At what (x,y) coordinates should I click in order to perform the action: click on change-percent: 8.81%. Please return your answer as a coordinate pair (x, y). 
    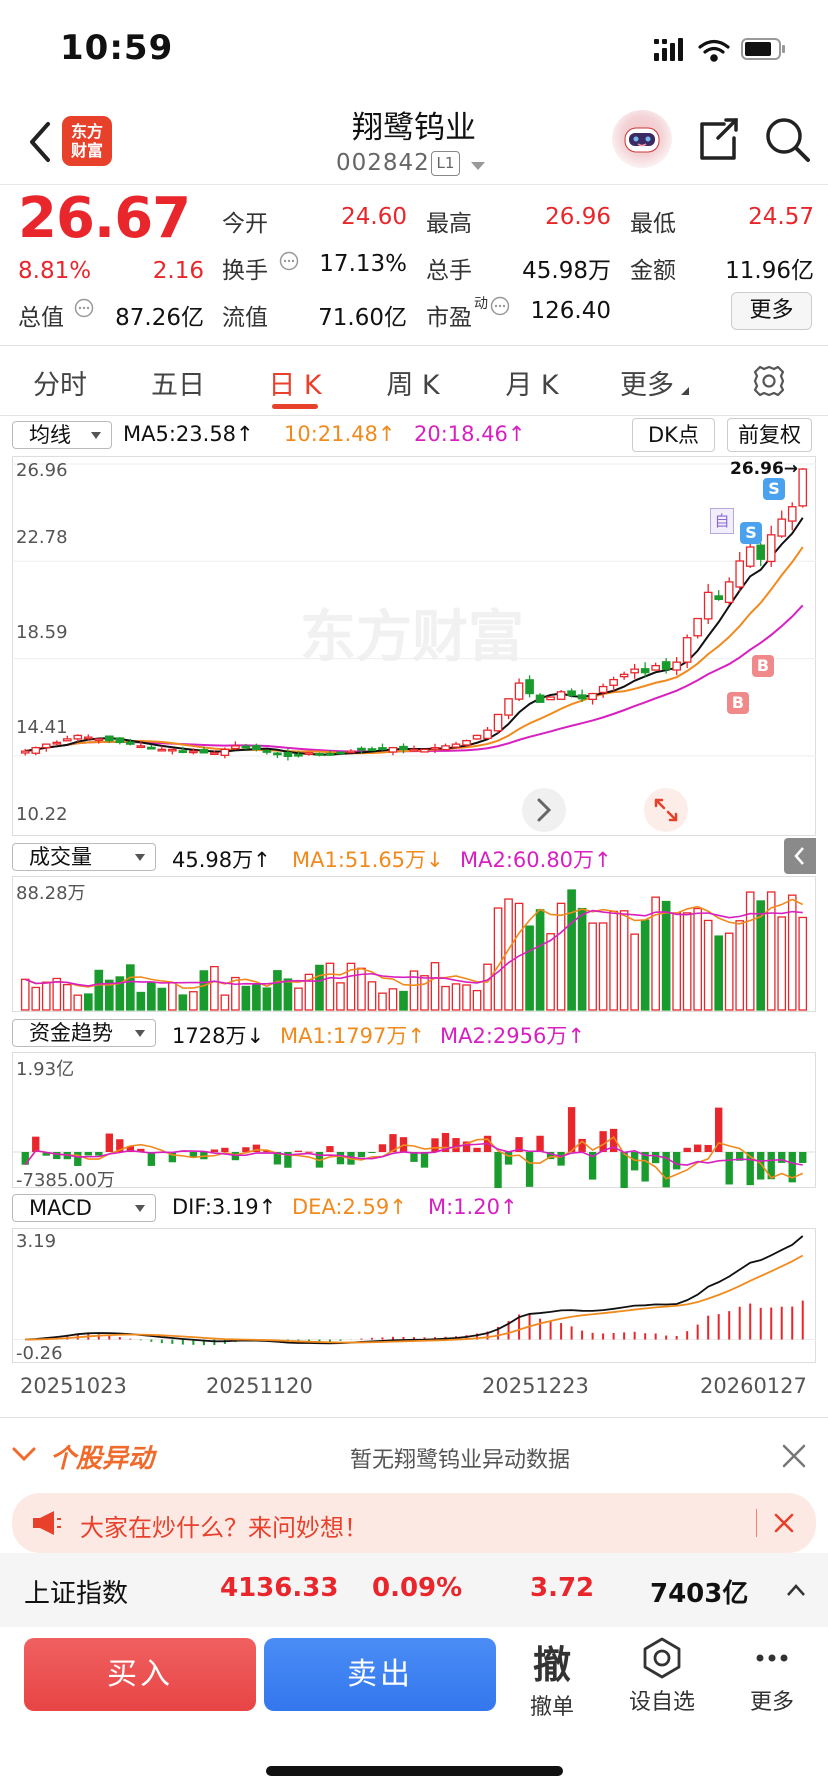
    Looking at the image, I should click on (55, 271).